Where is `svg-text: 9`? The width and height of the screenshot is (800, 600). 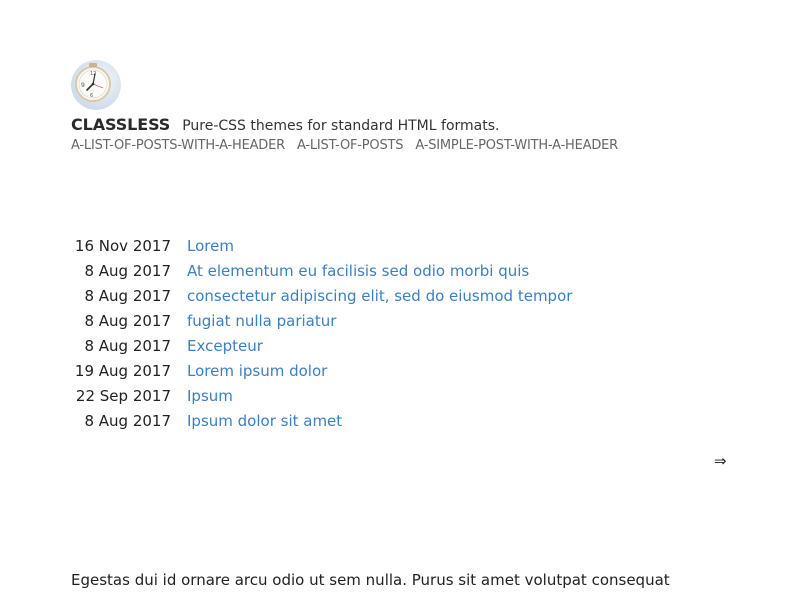 svg-text: 9 is located at coordinates (83, 85).